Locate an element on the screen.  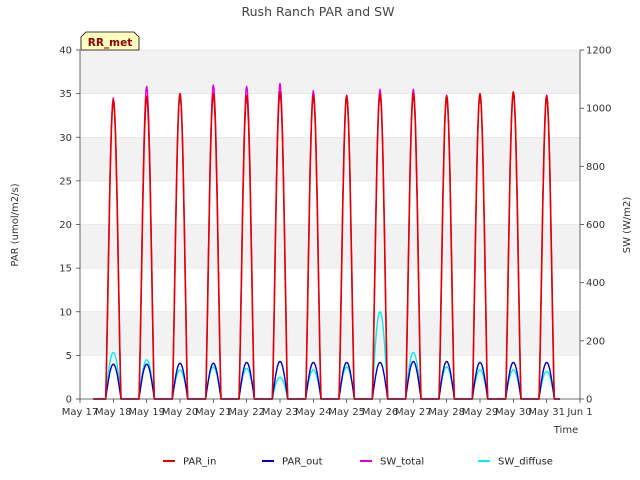
x-tick-label: May 30 is located at coordinates (513, 412).